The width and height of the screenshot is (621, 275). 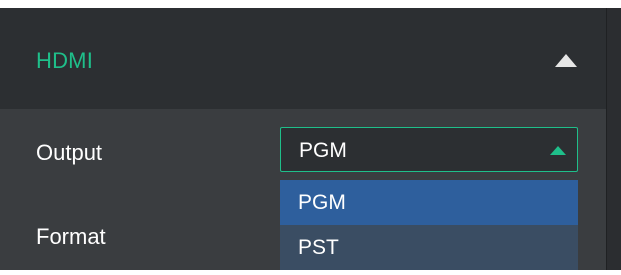 What do you see at coordinates (429, 247) in the screenshot?
I see `dropdown-option-pst: PST` at bounding box center [429, 247].